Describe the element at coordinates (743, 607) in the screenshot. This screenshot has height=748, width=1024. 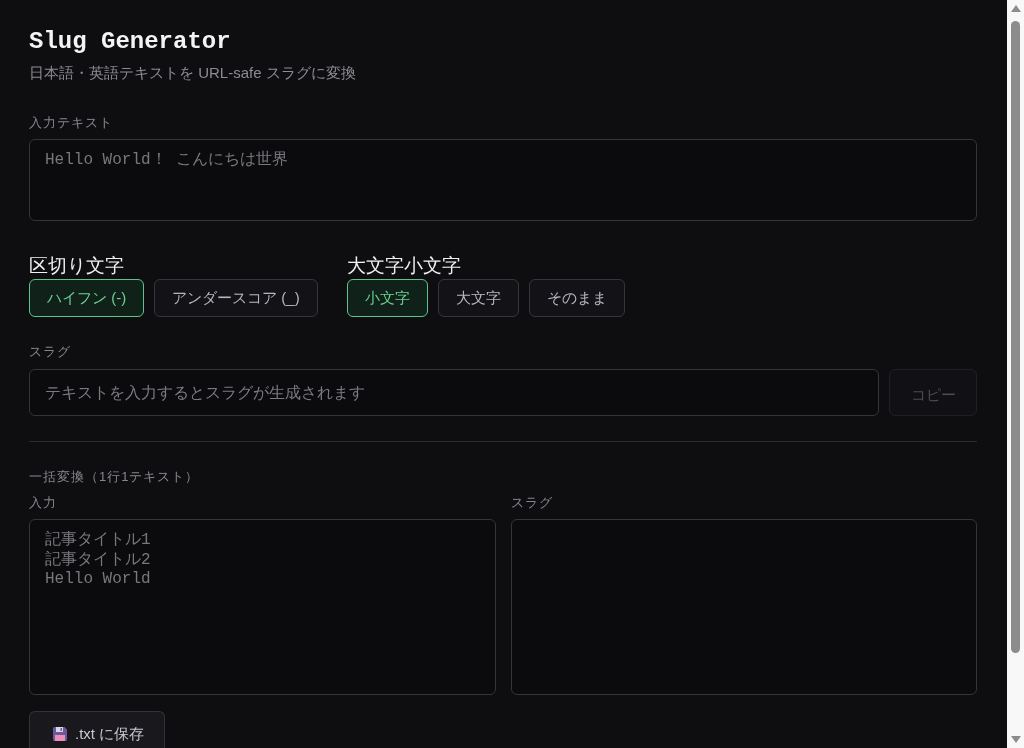
I see `bulk-output-field` at that location.